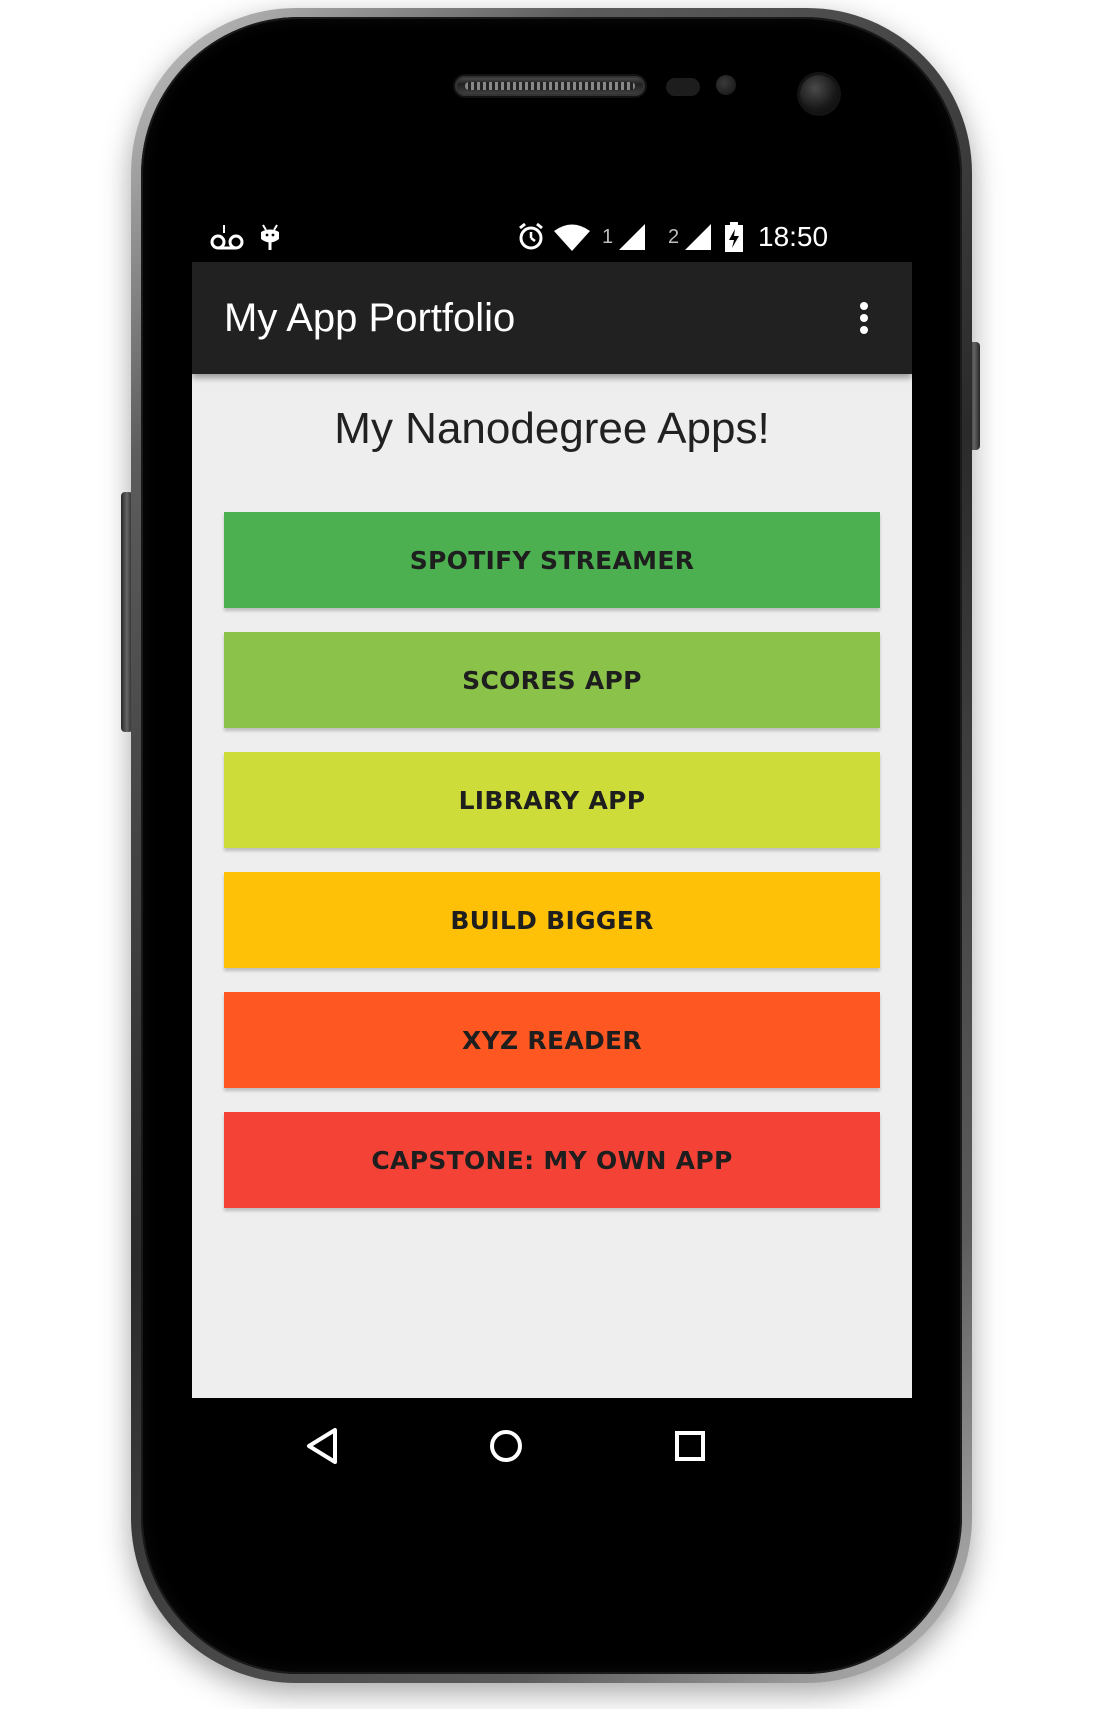 This screenshot has width=1101, height=1709. I want to click on alarm-icon, so click(531, 237).